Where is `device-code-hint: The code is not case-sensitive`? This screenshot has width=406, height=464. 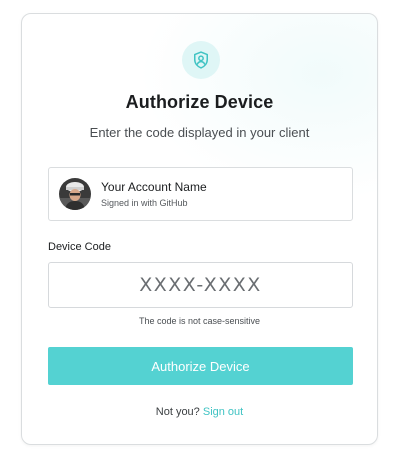 device-code-hint: The code is not case-sensitive is located at coordinates (199, 321).